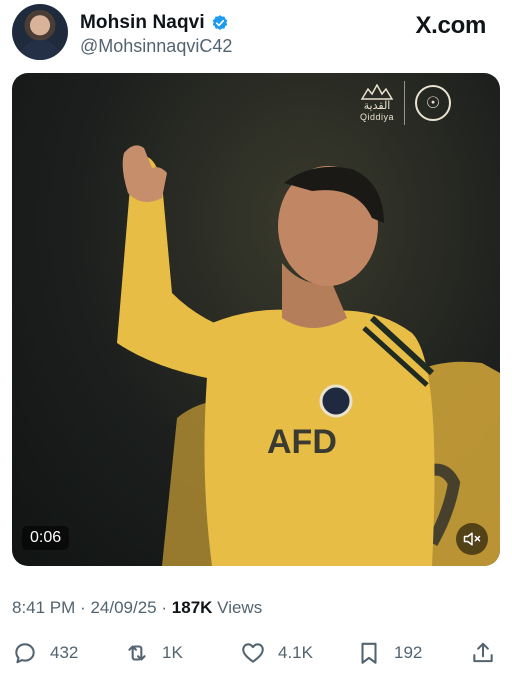 Image resolution: width=512 pixels, height=679 pixels. I want to click on svg-text: AFD, so click(302, 442).